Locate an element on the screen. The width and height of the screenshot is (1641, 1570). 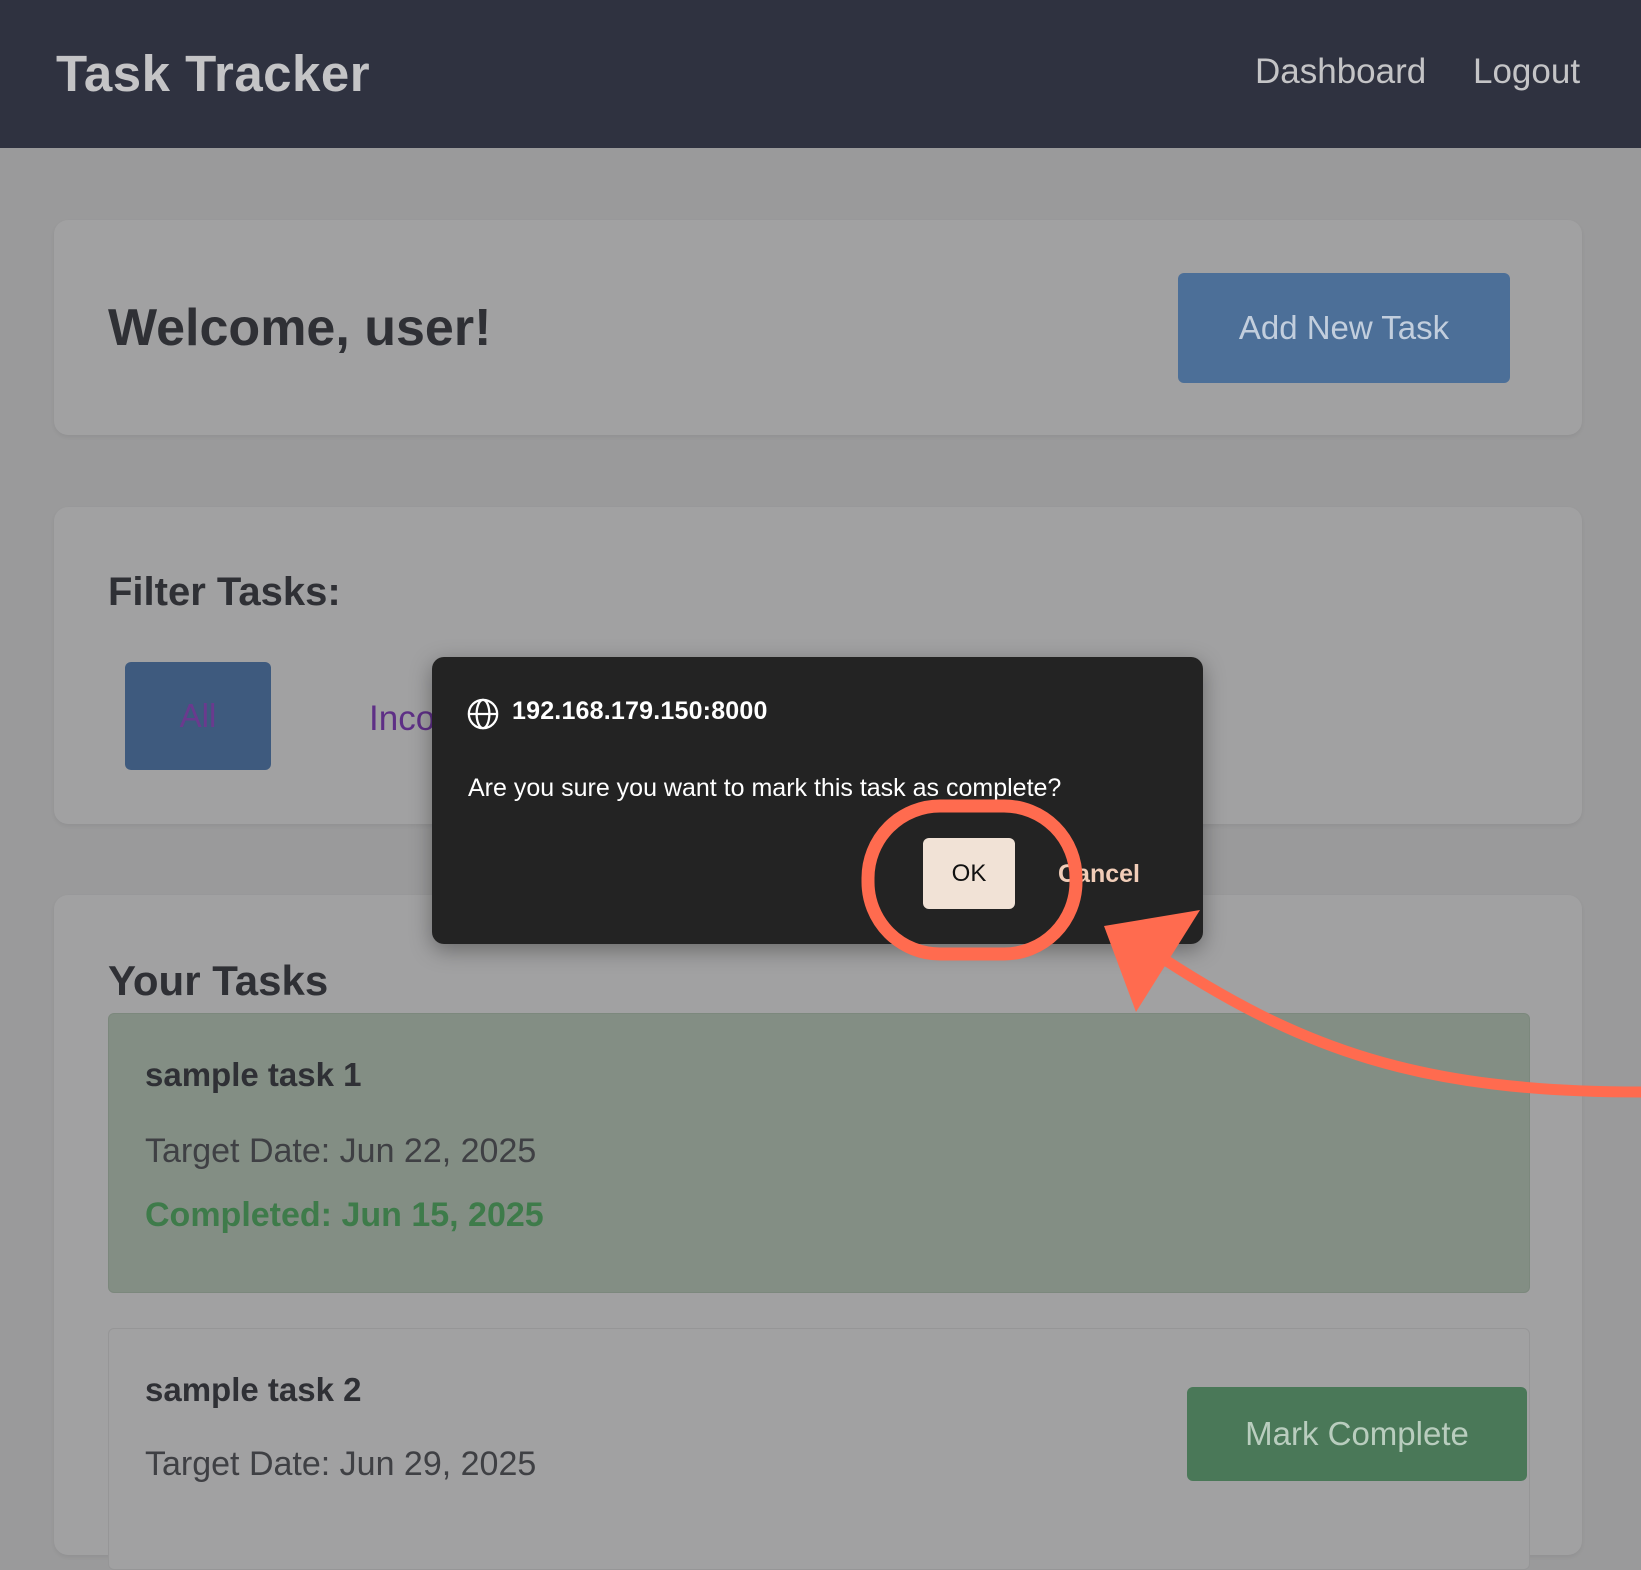
dialog-cancel-button: Cancel is located at coordinates (1099, 874).